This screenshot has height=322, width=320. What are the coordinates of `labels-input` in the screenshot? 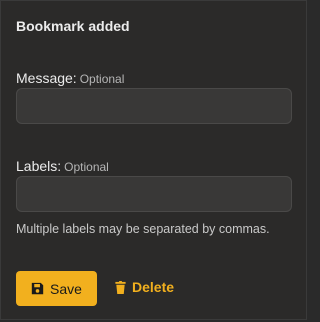 It's located at (154, 194).